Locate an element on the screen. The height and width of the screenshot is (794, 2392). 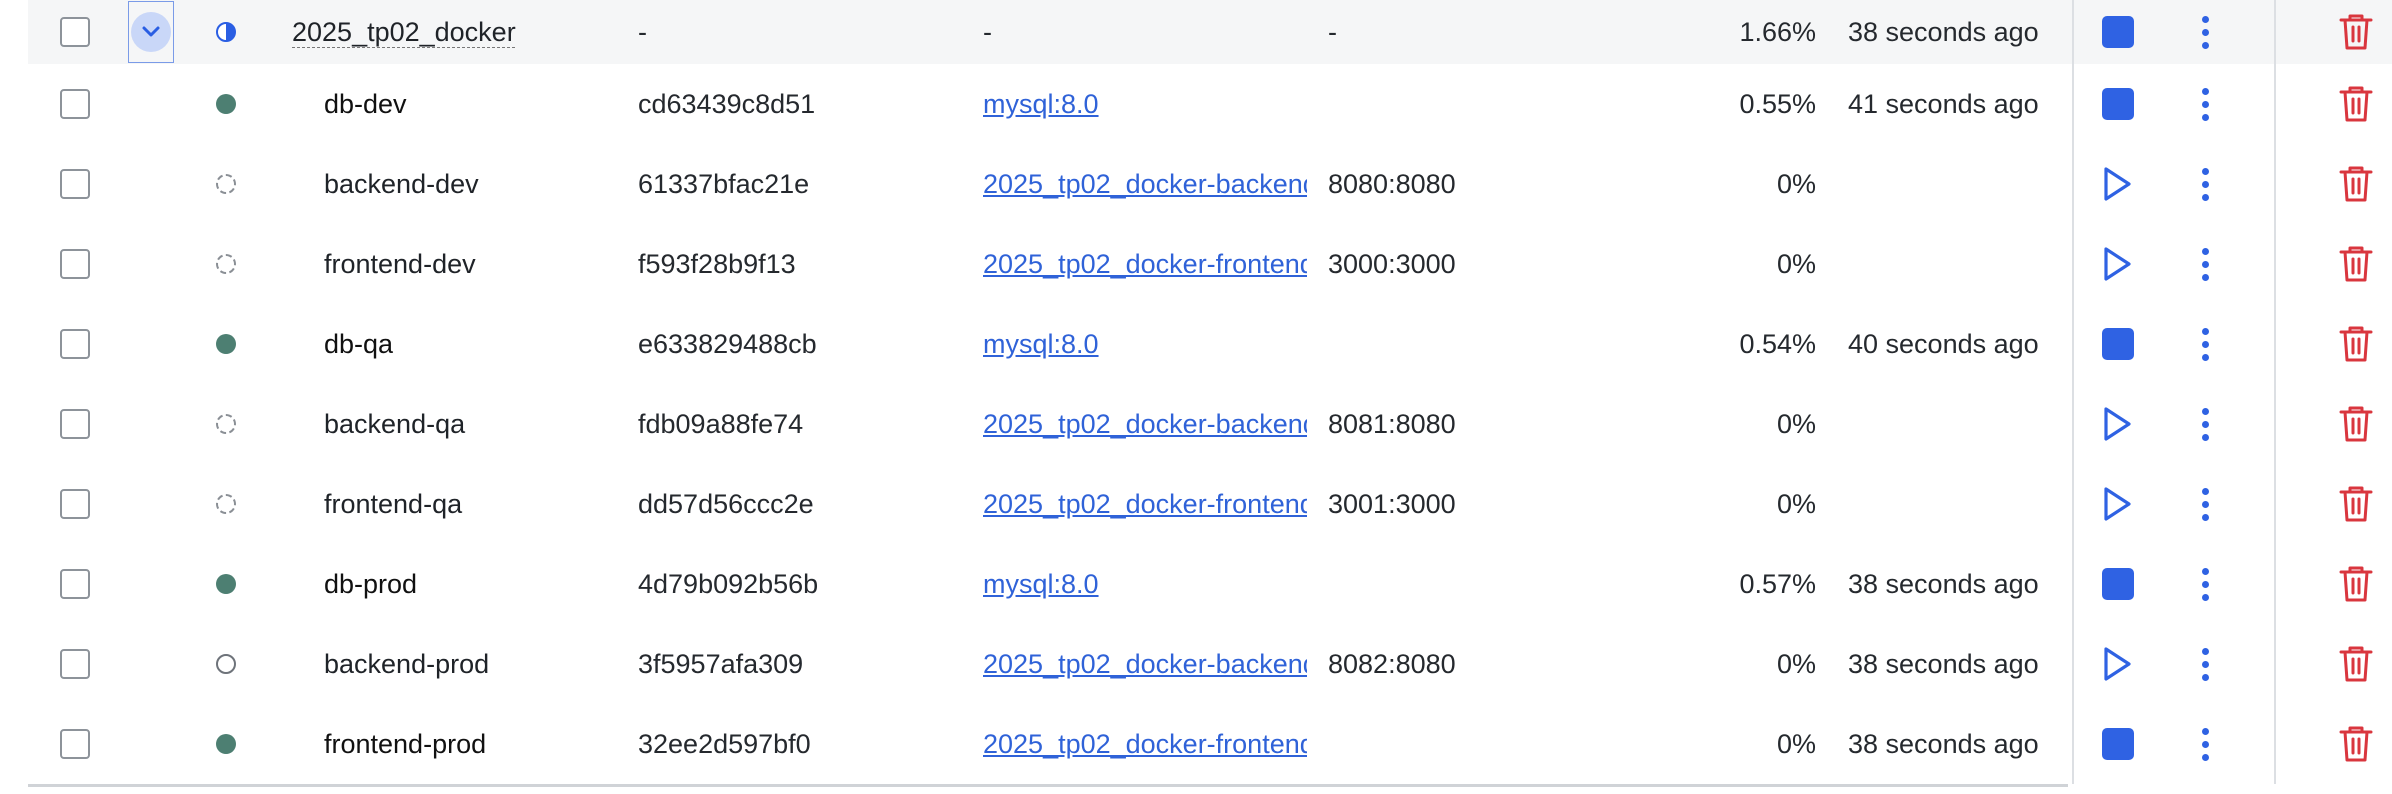
cpu: 0.55% is located at coordinates (1777, 103).